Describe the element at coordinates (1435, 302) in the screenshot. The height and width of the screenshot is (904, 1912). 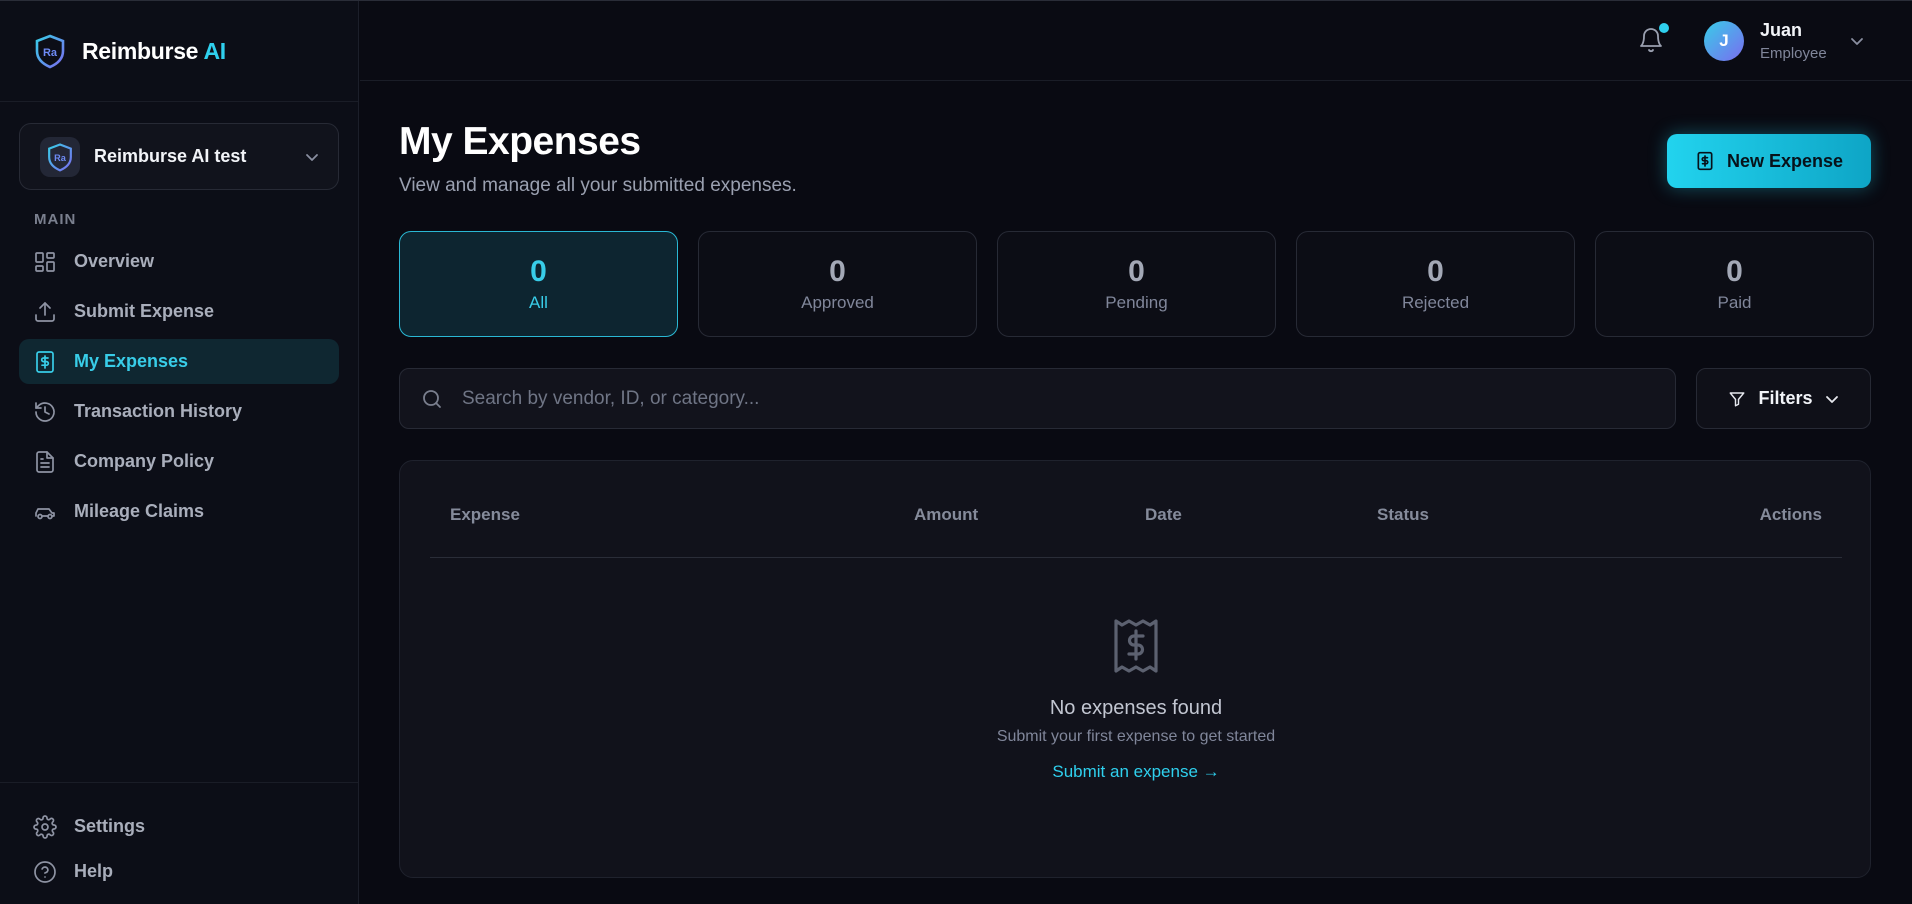
I see `stat-label: Rejected` at that location.